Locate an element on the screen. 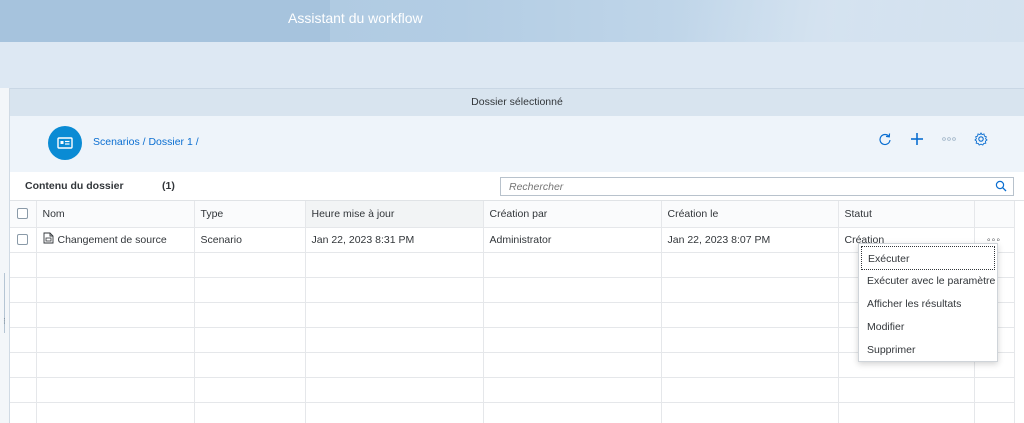 Image resolution: width=1024 pixels, height=423 pixels. column-header-name: Nom is located at coordinates (115, 214).